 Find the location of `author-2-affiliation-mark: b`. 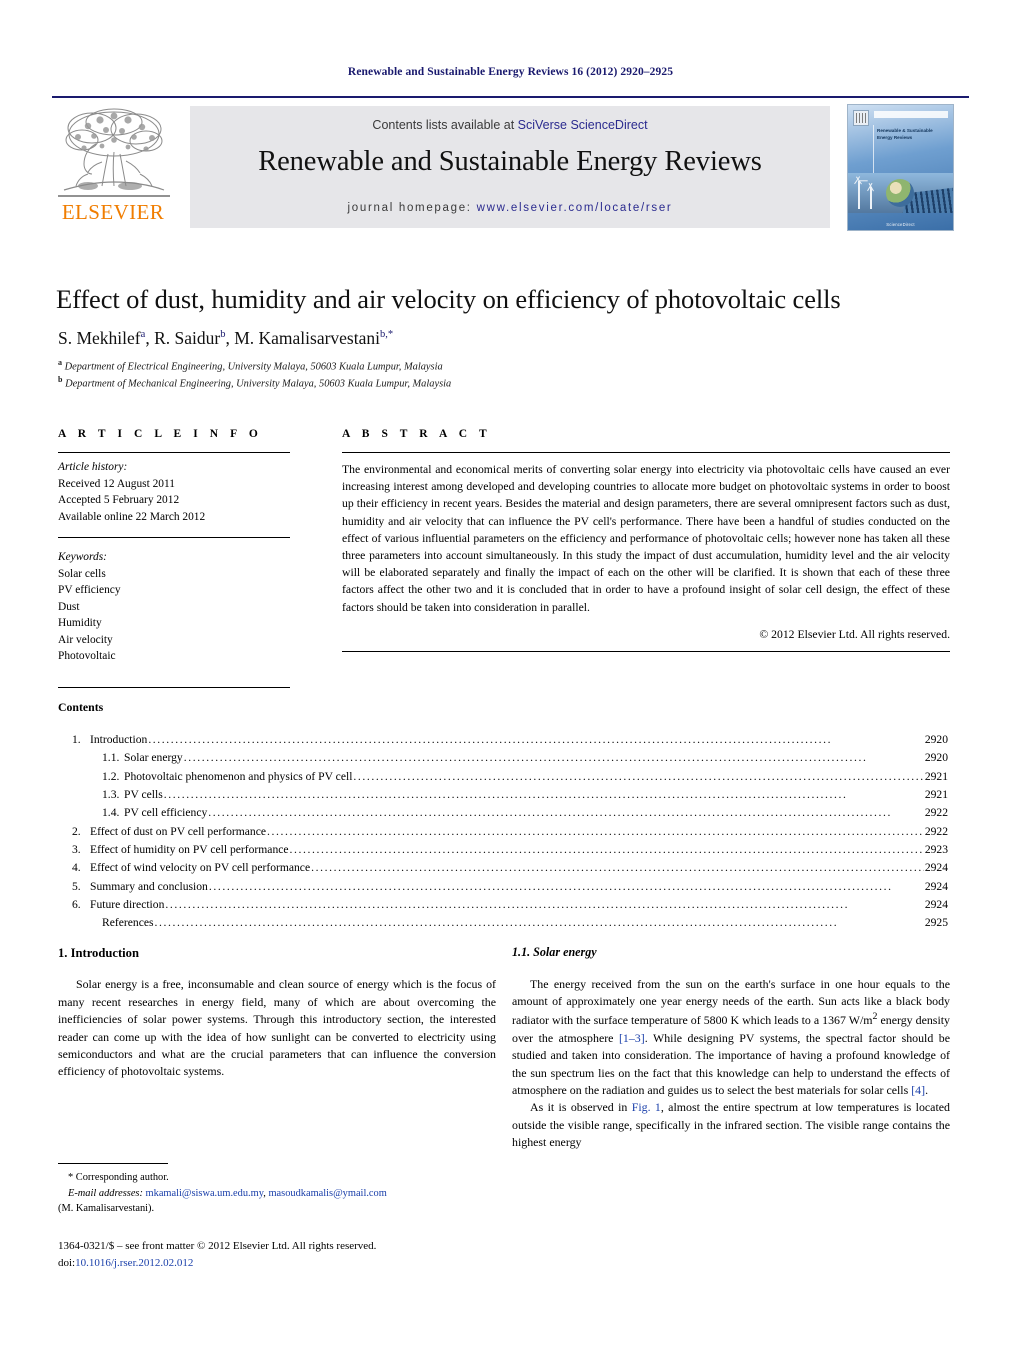

author-2-affiliation-mark: b is located at coordinates (223, 335).